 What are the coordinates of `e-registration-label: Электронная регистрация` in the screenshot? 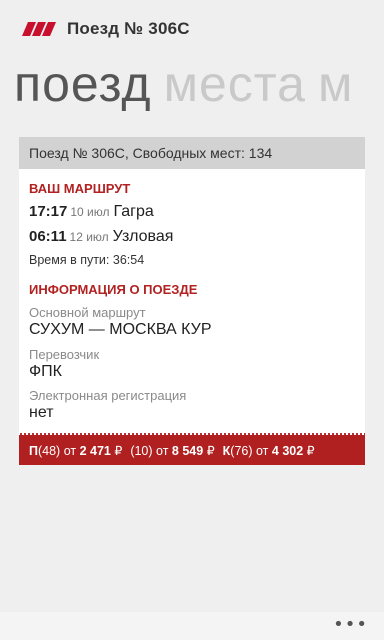 It's located at (108, 395).